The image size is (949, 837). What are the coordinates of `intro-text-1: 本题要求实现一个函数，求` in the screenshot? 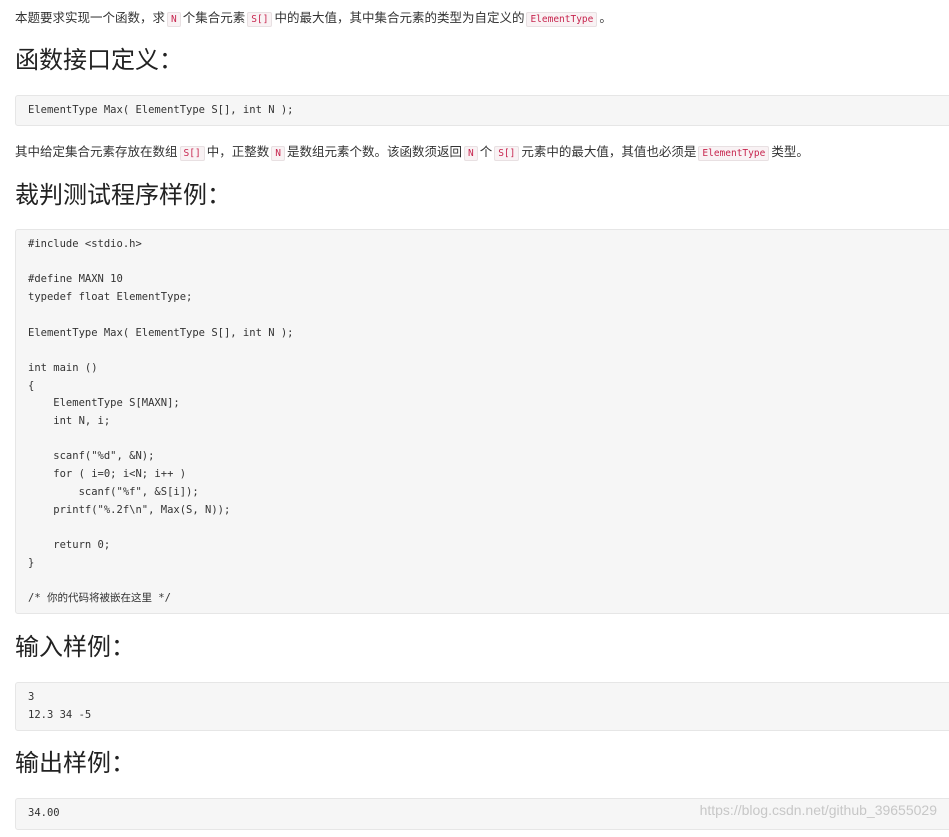 It's located at (90, 17).